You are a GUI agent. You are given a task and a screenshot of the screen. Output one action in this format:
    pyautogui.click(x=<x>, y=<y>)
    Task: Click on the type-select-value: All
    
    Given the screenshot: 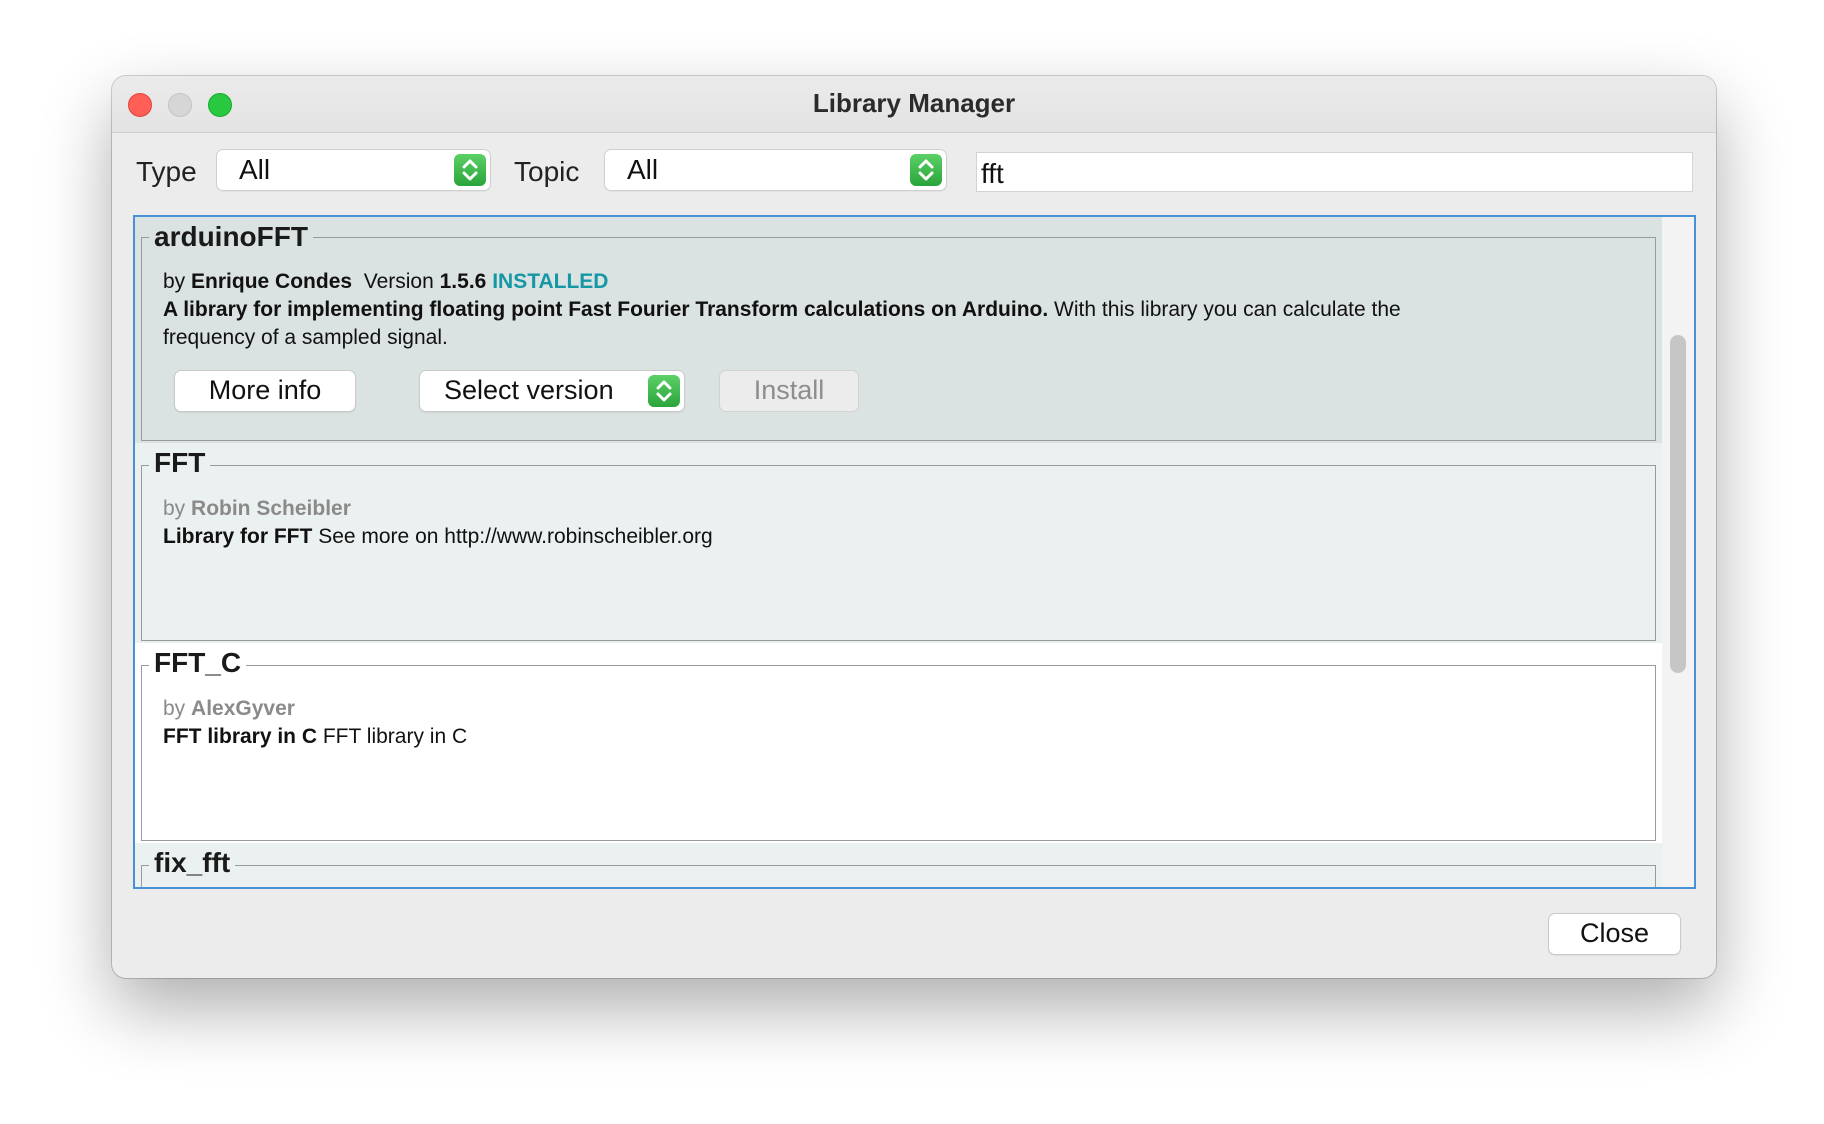 What is the action you would take?
    pyautogui.click(x=255, y=169)
    